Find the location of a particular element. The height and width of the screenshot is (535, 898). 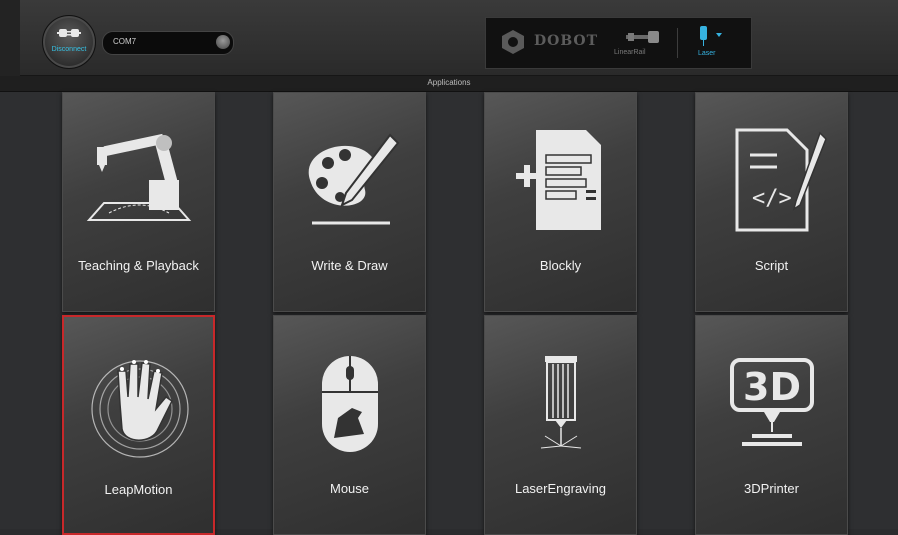

disconnect-button: Disconnect is located at coordinates (69, 42).